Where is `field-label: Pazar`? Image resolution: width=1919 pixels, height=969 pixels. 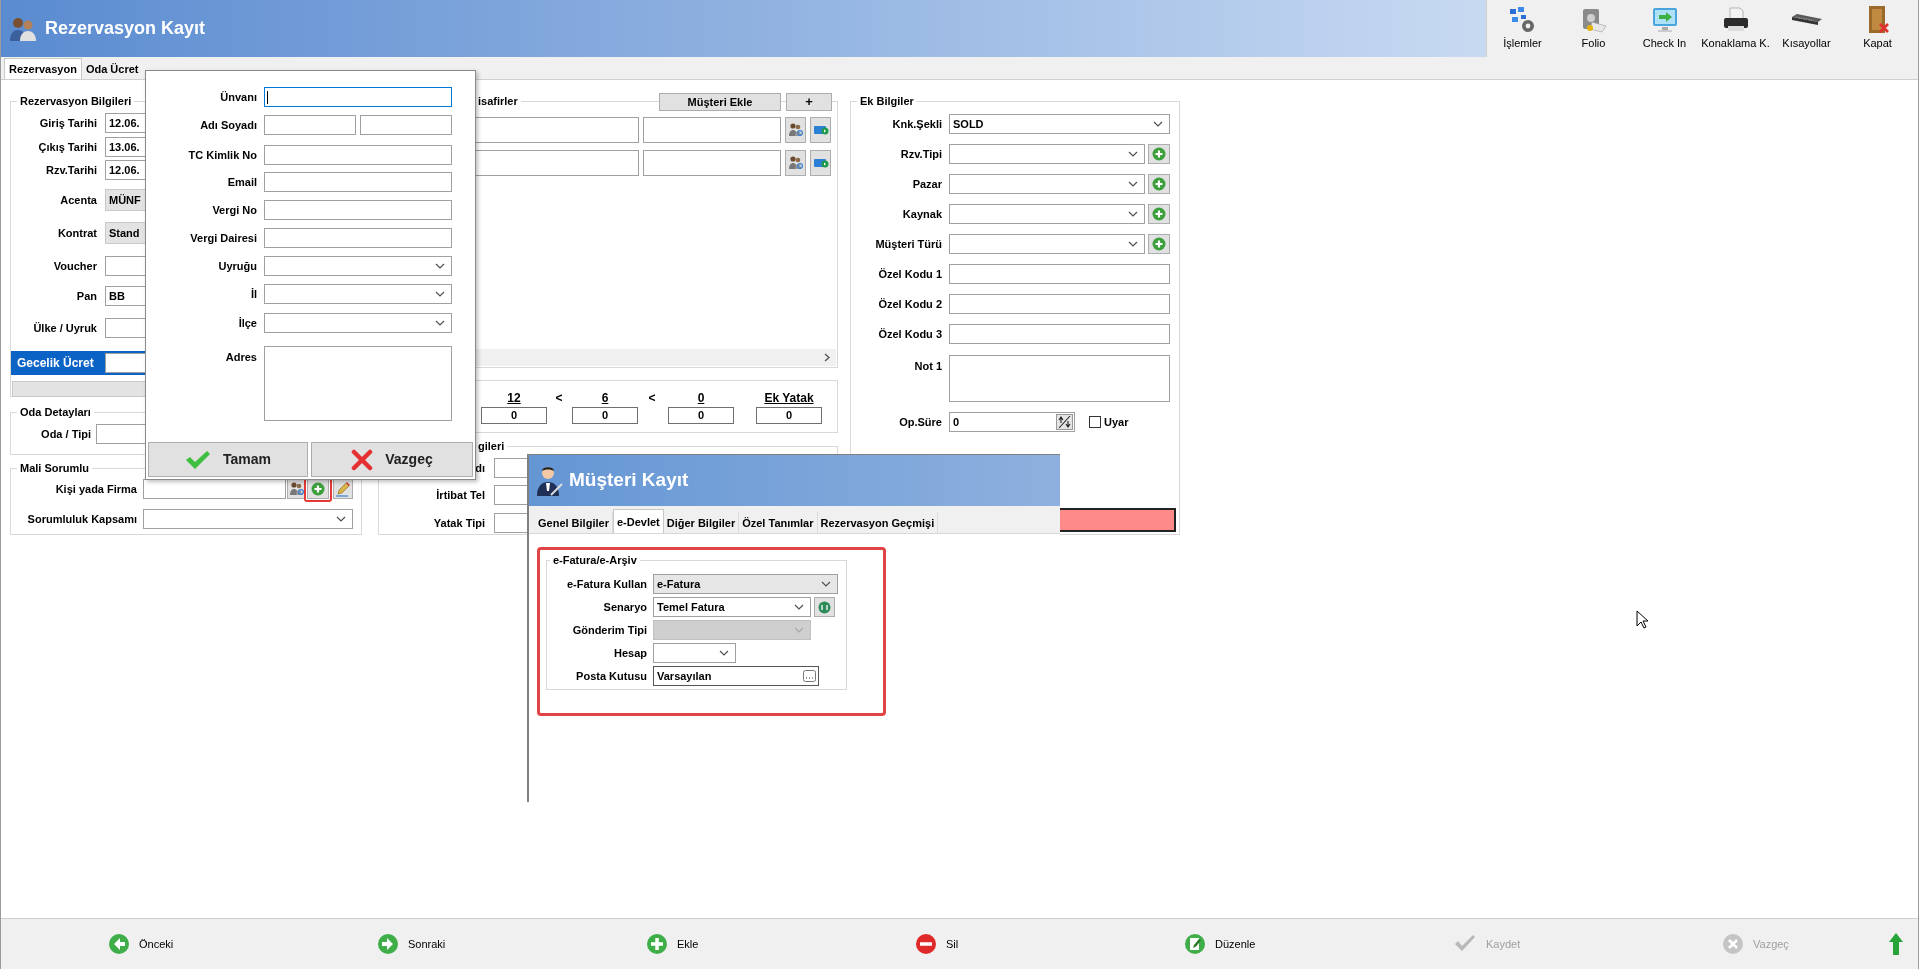 field-label: Pazar is located at coordinates (926, 184).